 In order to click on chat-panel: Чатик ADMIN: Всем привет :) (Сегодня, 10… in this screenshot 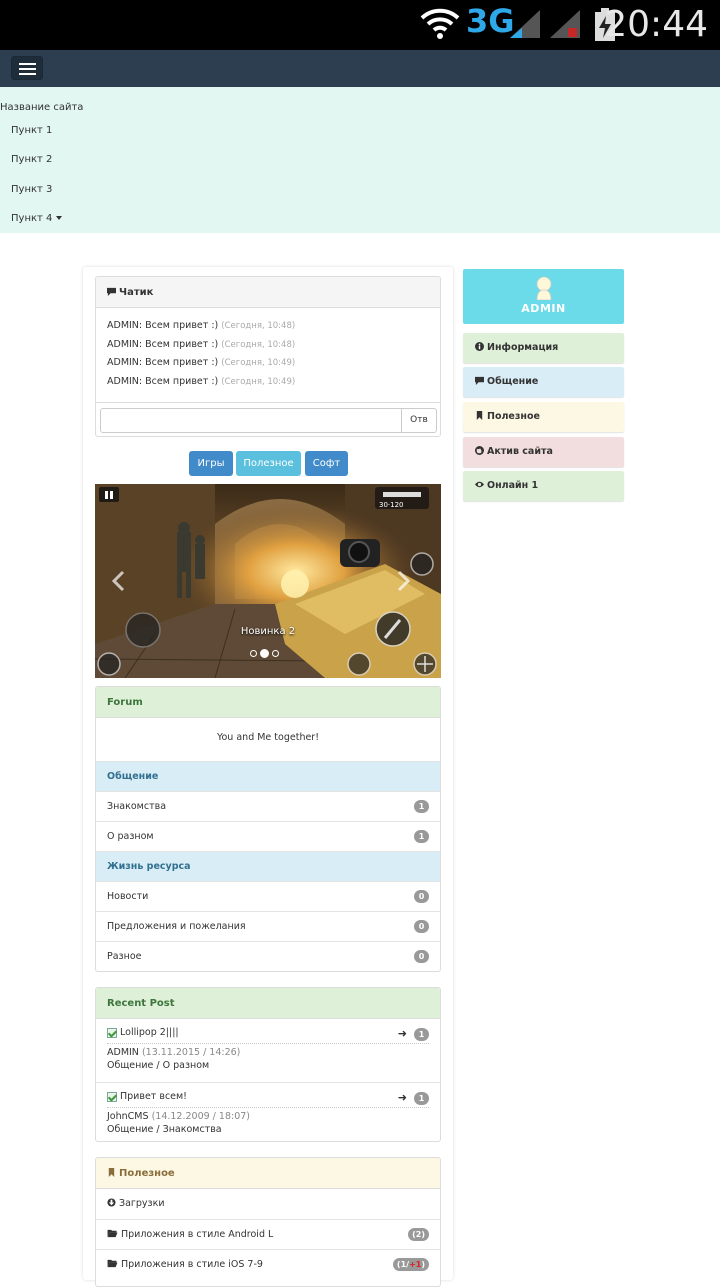, I will do `click(268, 356)`.